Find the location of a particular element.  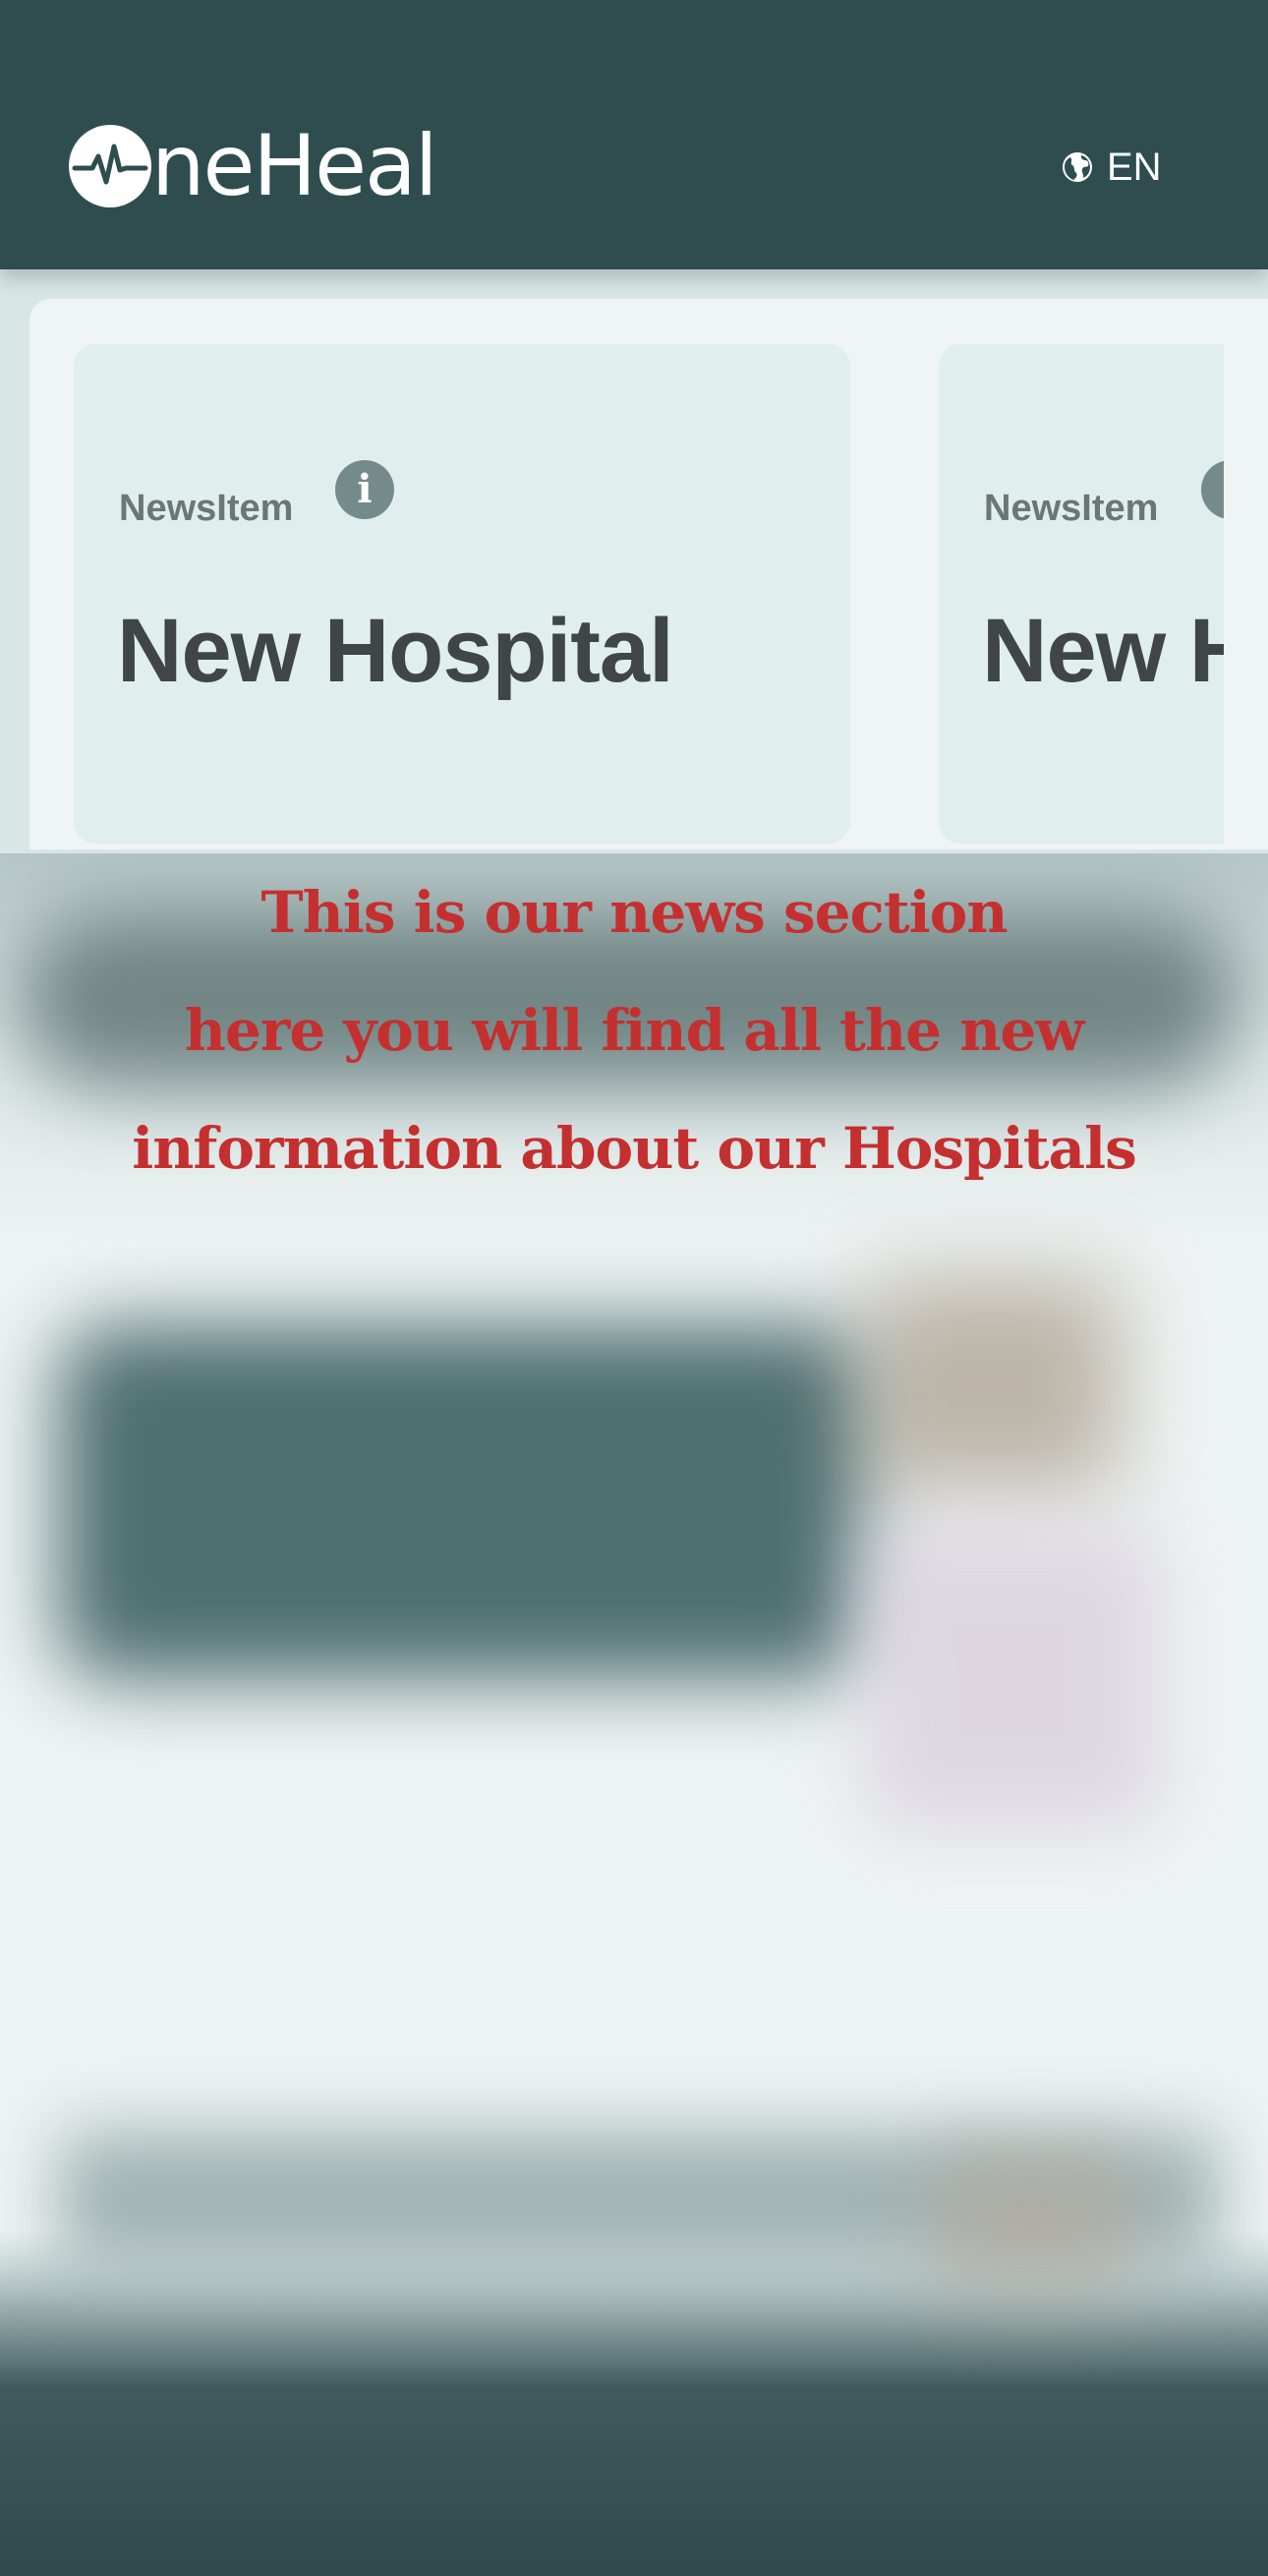

globe-icon is located at coordinates (1077, 167).